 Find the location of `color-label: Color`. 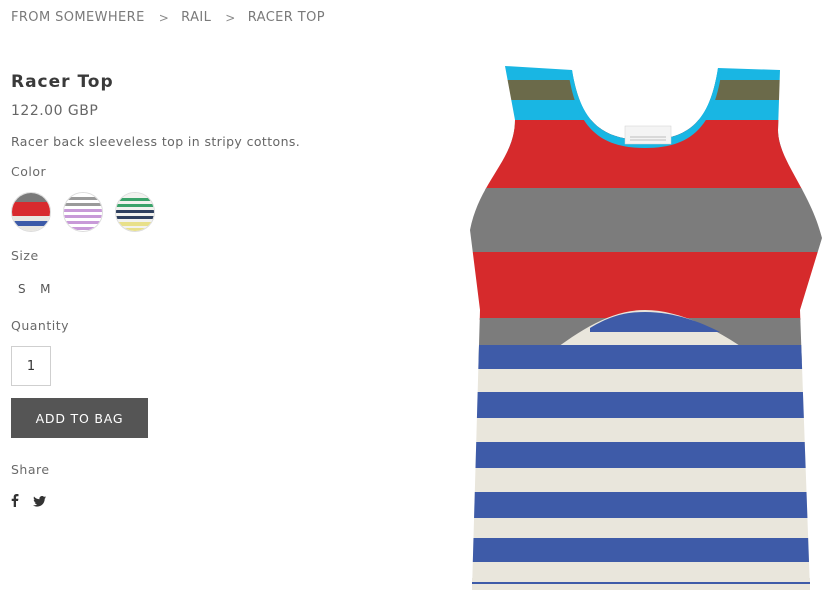

color-label: Color is located at coordinates (29, 171).